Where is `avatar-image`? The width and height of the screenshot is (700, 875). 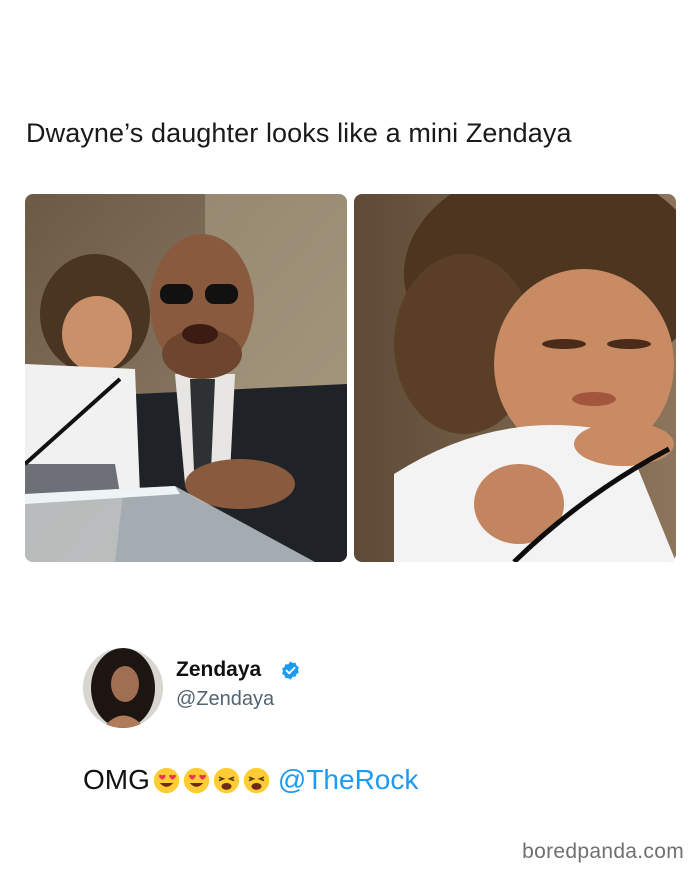 avatar-image is located at coordinates (123, 688).